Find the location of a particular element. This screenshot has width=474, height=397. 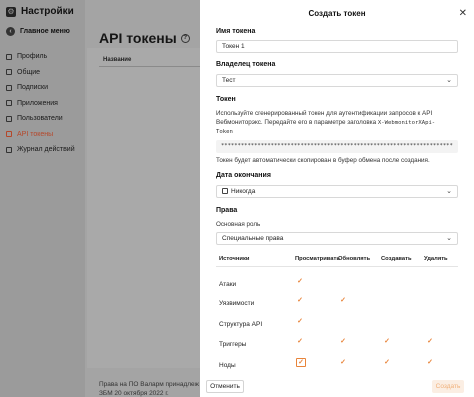

sidebar-item-label: Общие is located at coordinates (29, 72).